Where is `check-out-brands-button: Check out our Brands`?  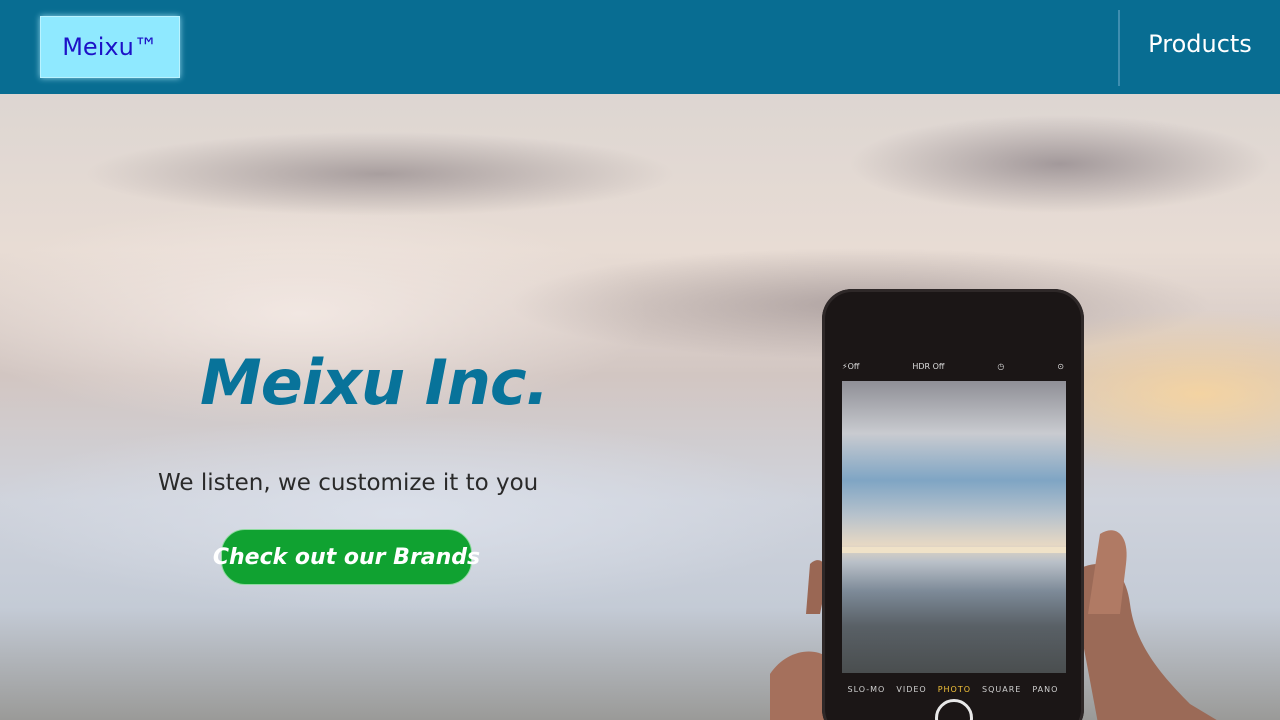
check-out-brands-button: Check out our Brands is located at coordinates (346, 557).